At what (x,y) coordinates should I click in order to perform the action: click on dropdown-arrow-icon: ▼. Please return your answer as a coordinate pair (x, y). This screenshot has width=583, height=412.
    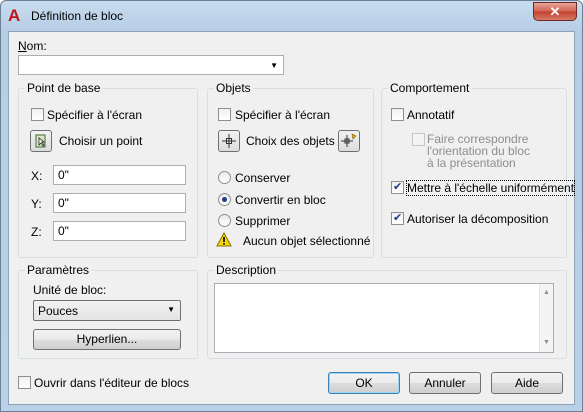
    Looking at the image, I should click on (274, 65).